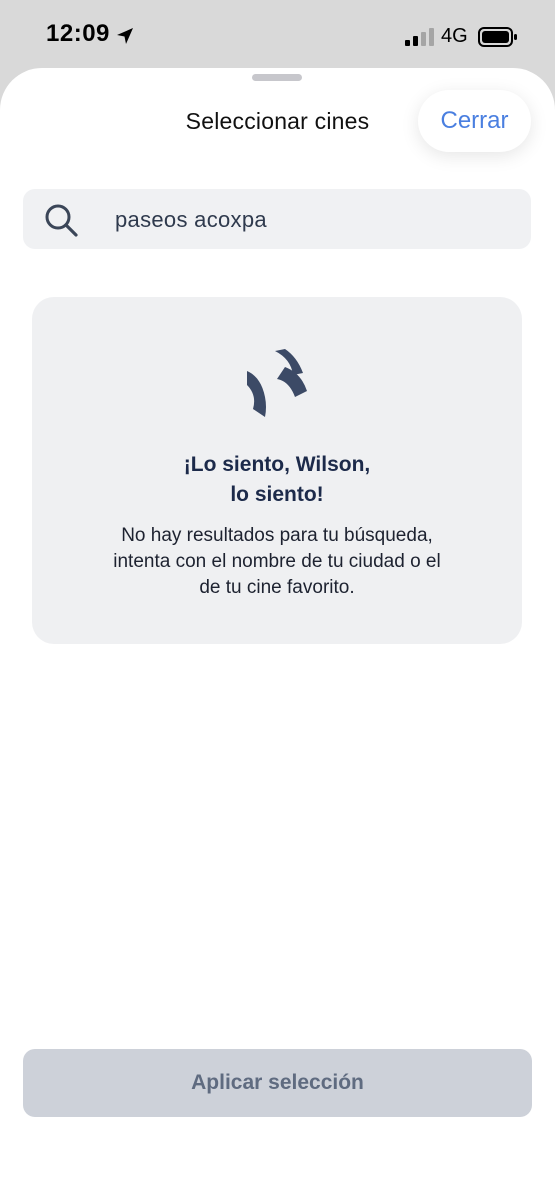 This screenshot has width=555, height=1200. Describe the element at coordinates (78, 33) in the screenshot. I see `status-time: 12:09` at that location.